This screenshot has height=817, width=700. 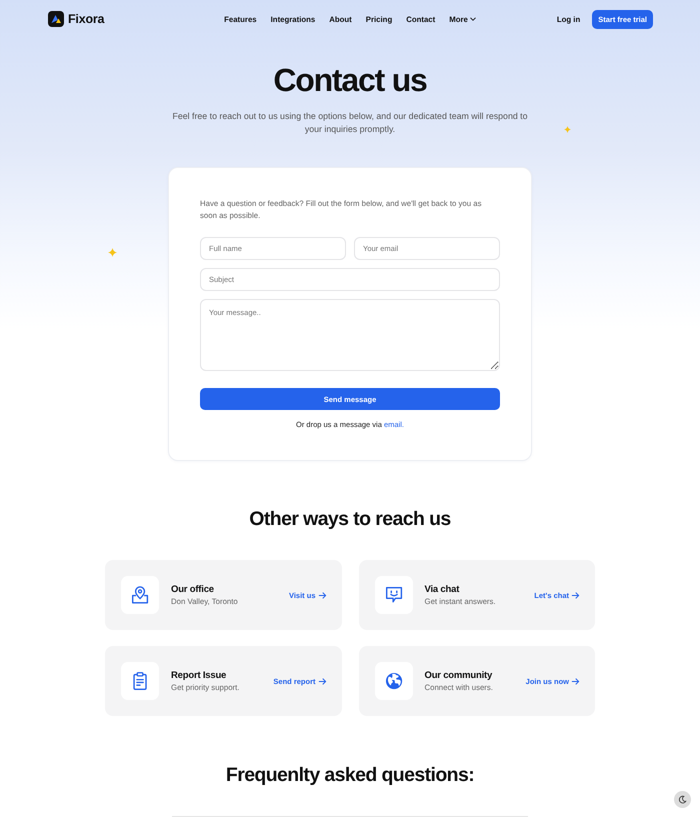 What do you see at coordinates (459, 676) in the screenshot?
I see `option-title: Our community` at bounding box center [459, 676].